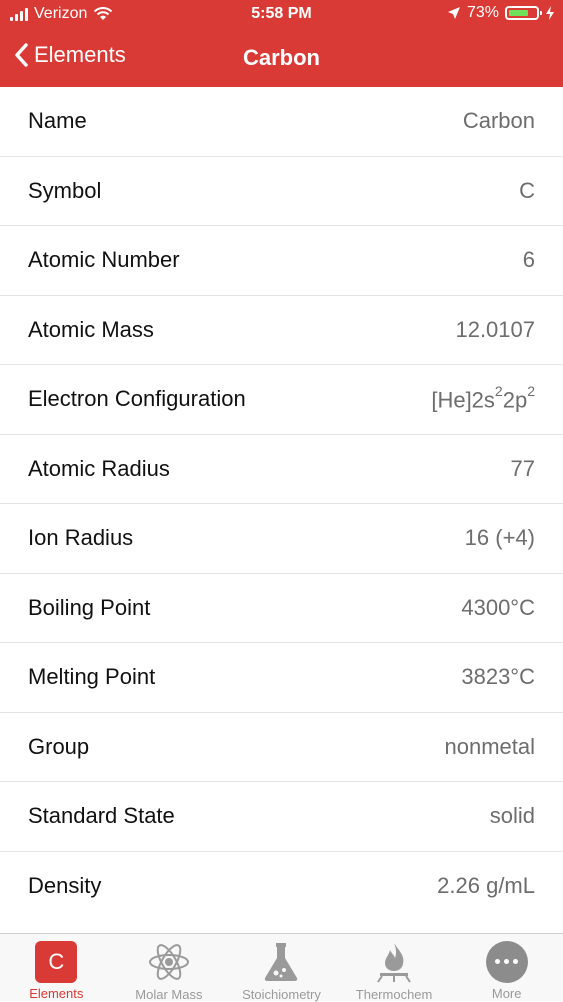  I want to click on battery-icon, so click(523, 13).